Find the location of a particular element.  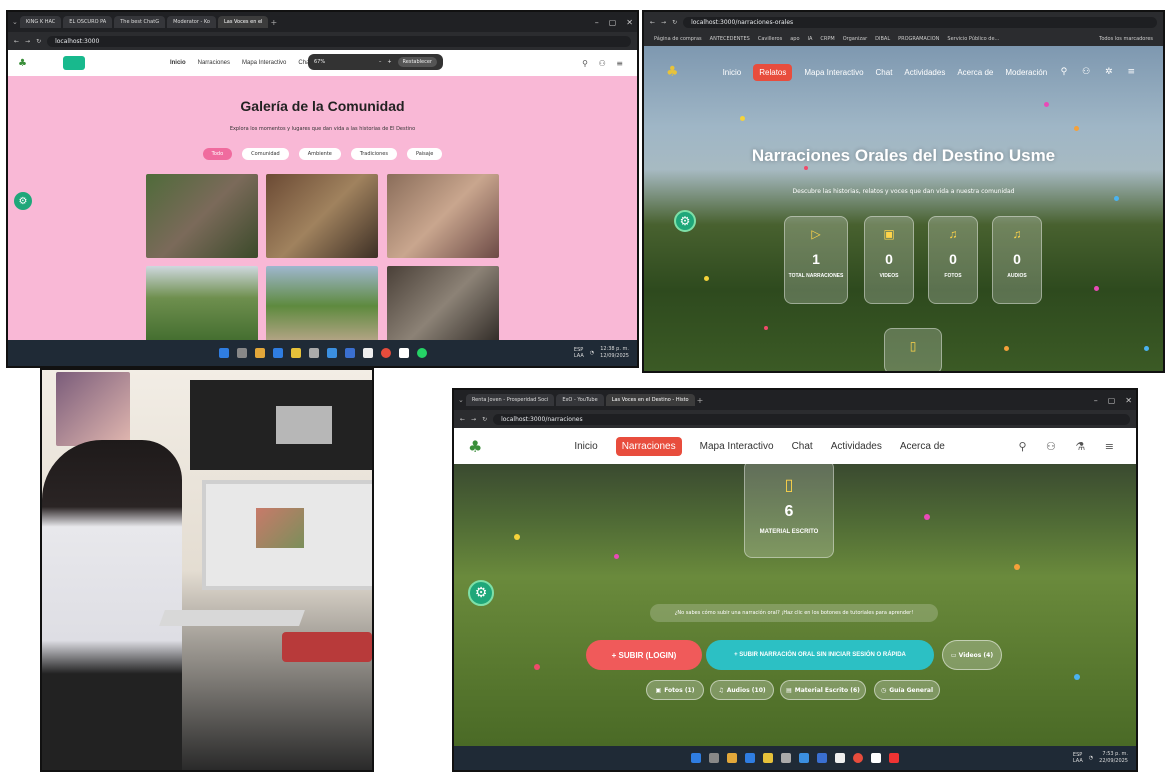

bookmark-5: IA is located at coordinates (810, 39).